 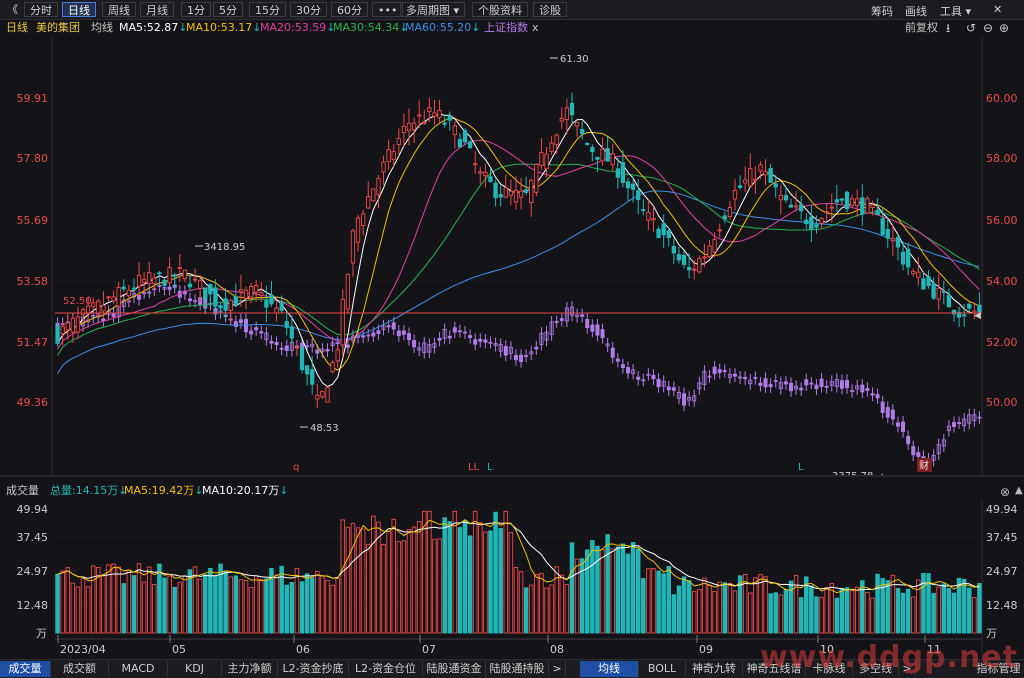 What do you see at coordinates (102, 28) in the screenshot?
I see `ma-label: 均线` at bounding box center [102, 28].